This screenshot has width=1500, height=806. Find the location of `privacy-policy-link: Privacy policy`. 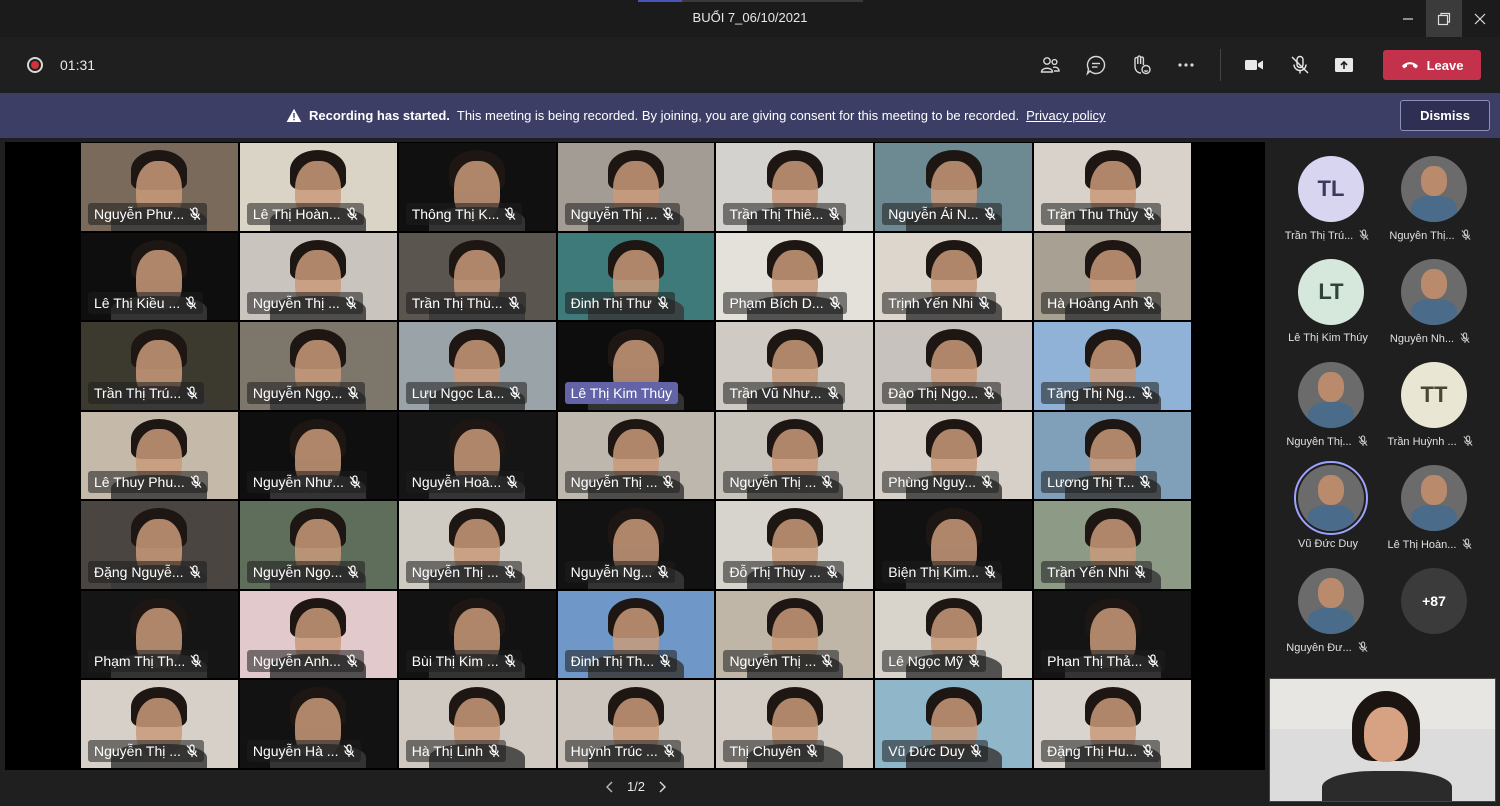

privacy-policy-link: Privacy policy is located at coordinates (1065, 115).